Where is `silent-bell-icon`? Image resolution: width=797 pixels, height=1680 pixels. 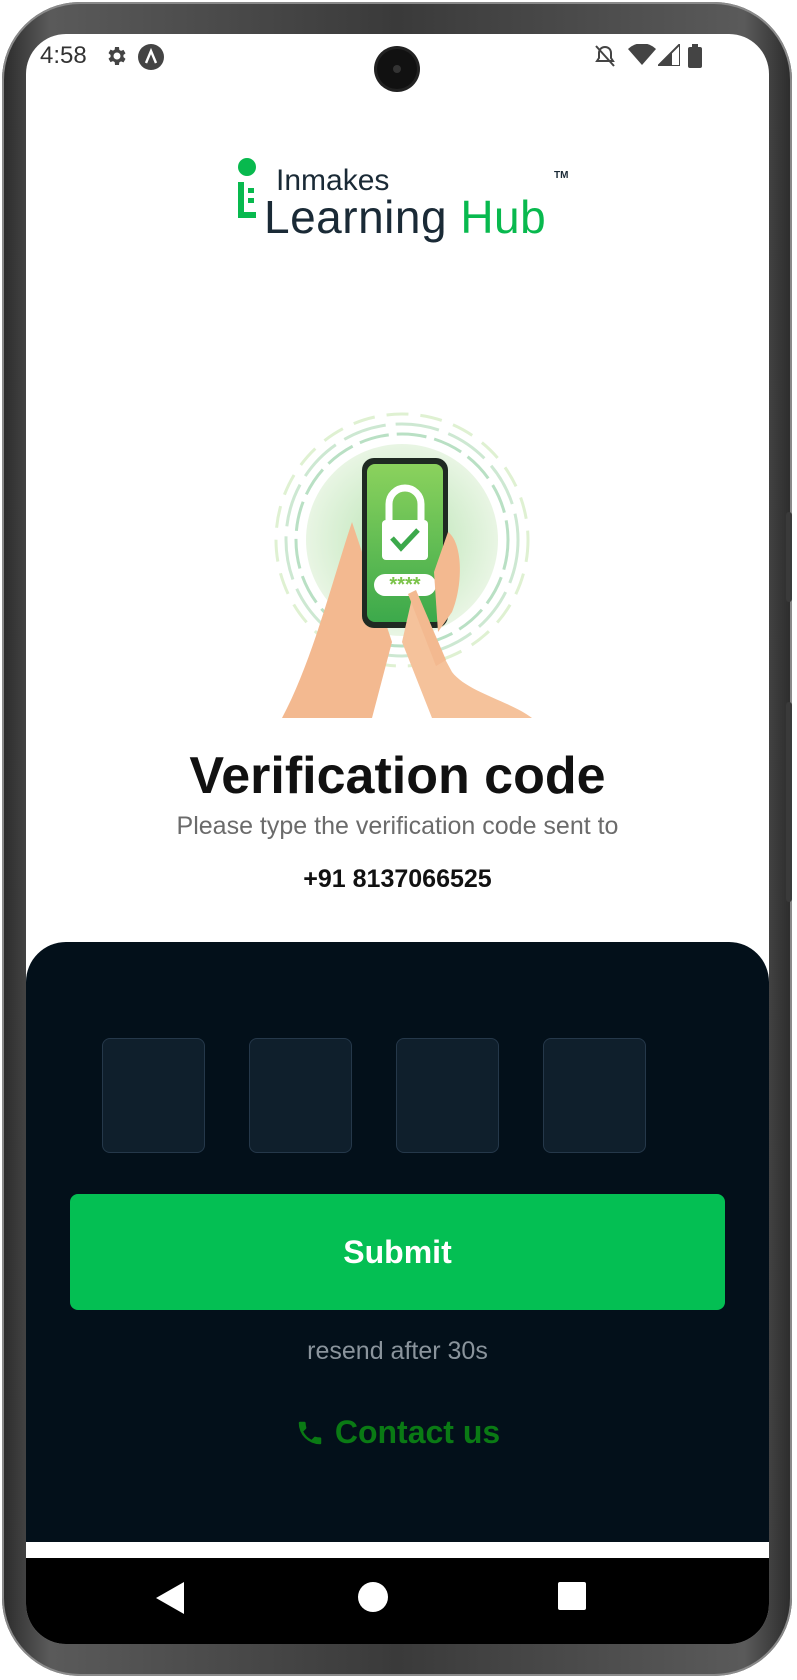 silent-bell-icon is located at coordinates (605, 58).